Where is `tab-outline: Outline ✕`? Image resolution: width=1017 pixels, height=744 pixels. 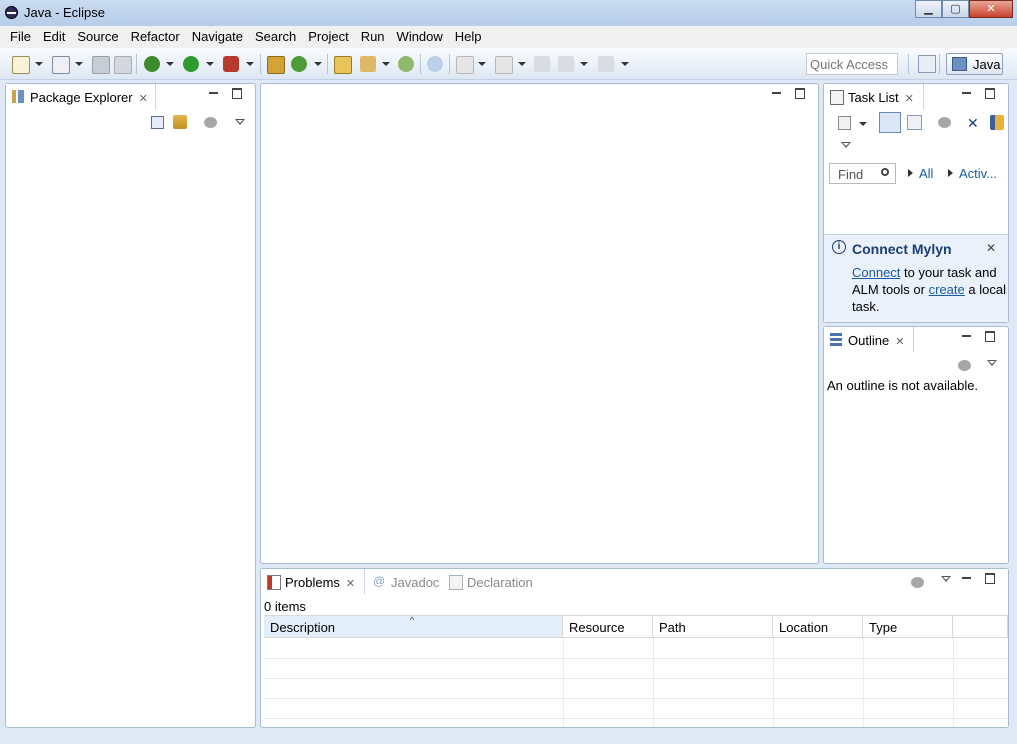 tab-outline: Outline ✕ is located at coordinates (869, 339).